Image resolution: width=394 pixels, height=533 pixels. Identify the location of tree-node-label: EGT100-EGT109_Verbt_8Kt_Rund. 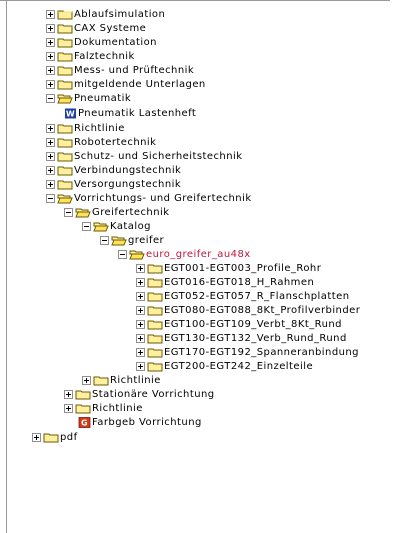
(253, 324).